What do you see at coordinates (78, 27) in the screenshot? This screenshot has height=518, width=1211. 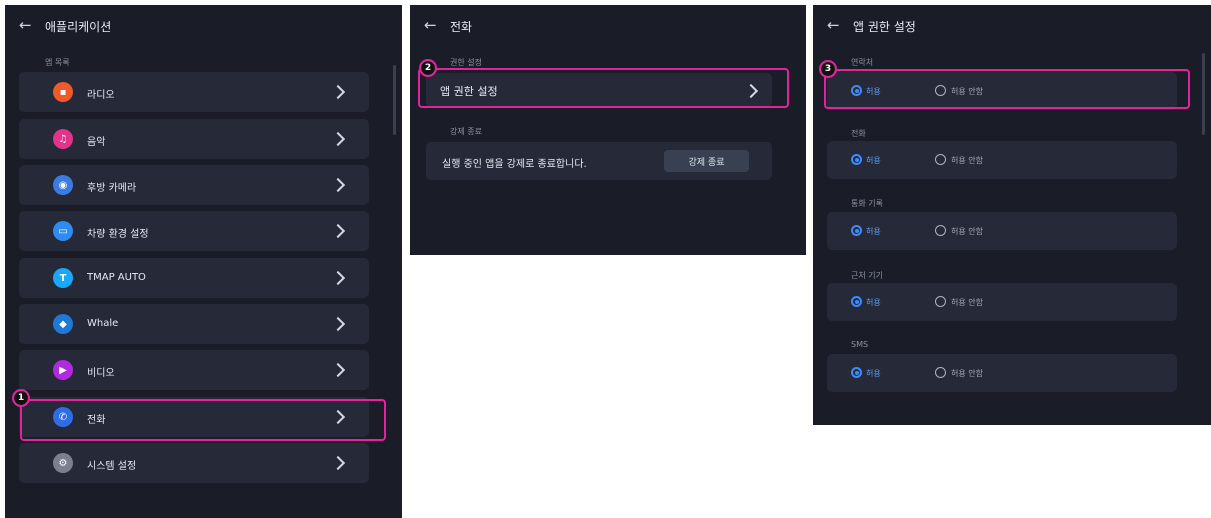 I see `page-title: 애플리케이션` at bounding box center [78, 27].